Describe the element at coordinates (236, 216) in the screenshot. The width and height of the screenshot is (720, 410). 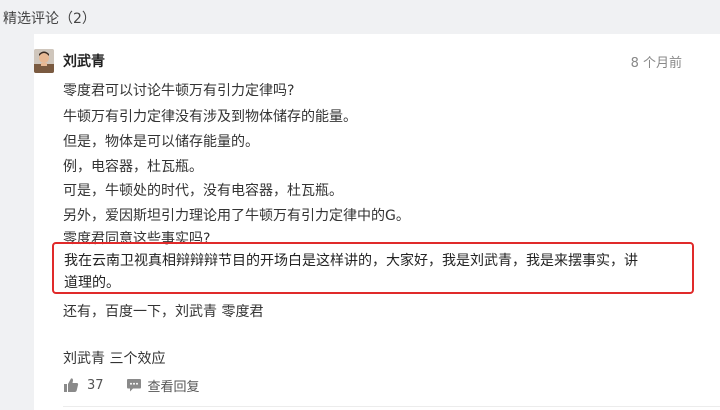
I see `comment-line-6: 另外，爱因斯坦引力理论用了牛顿万有引力定律中的G。` at that location.